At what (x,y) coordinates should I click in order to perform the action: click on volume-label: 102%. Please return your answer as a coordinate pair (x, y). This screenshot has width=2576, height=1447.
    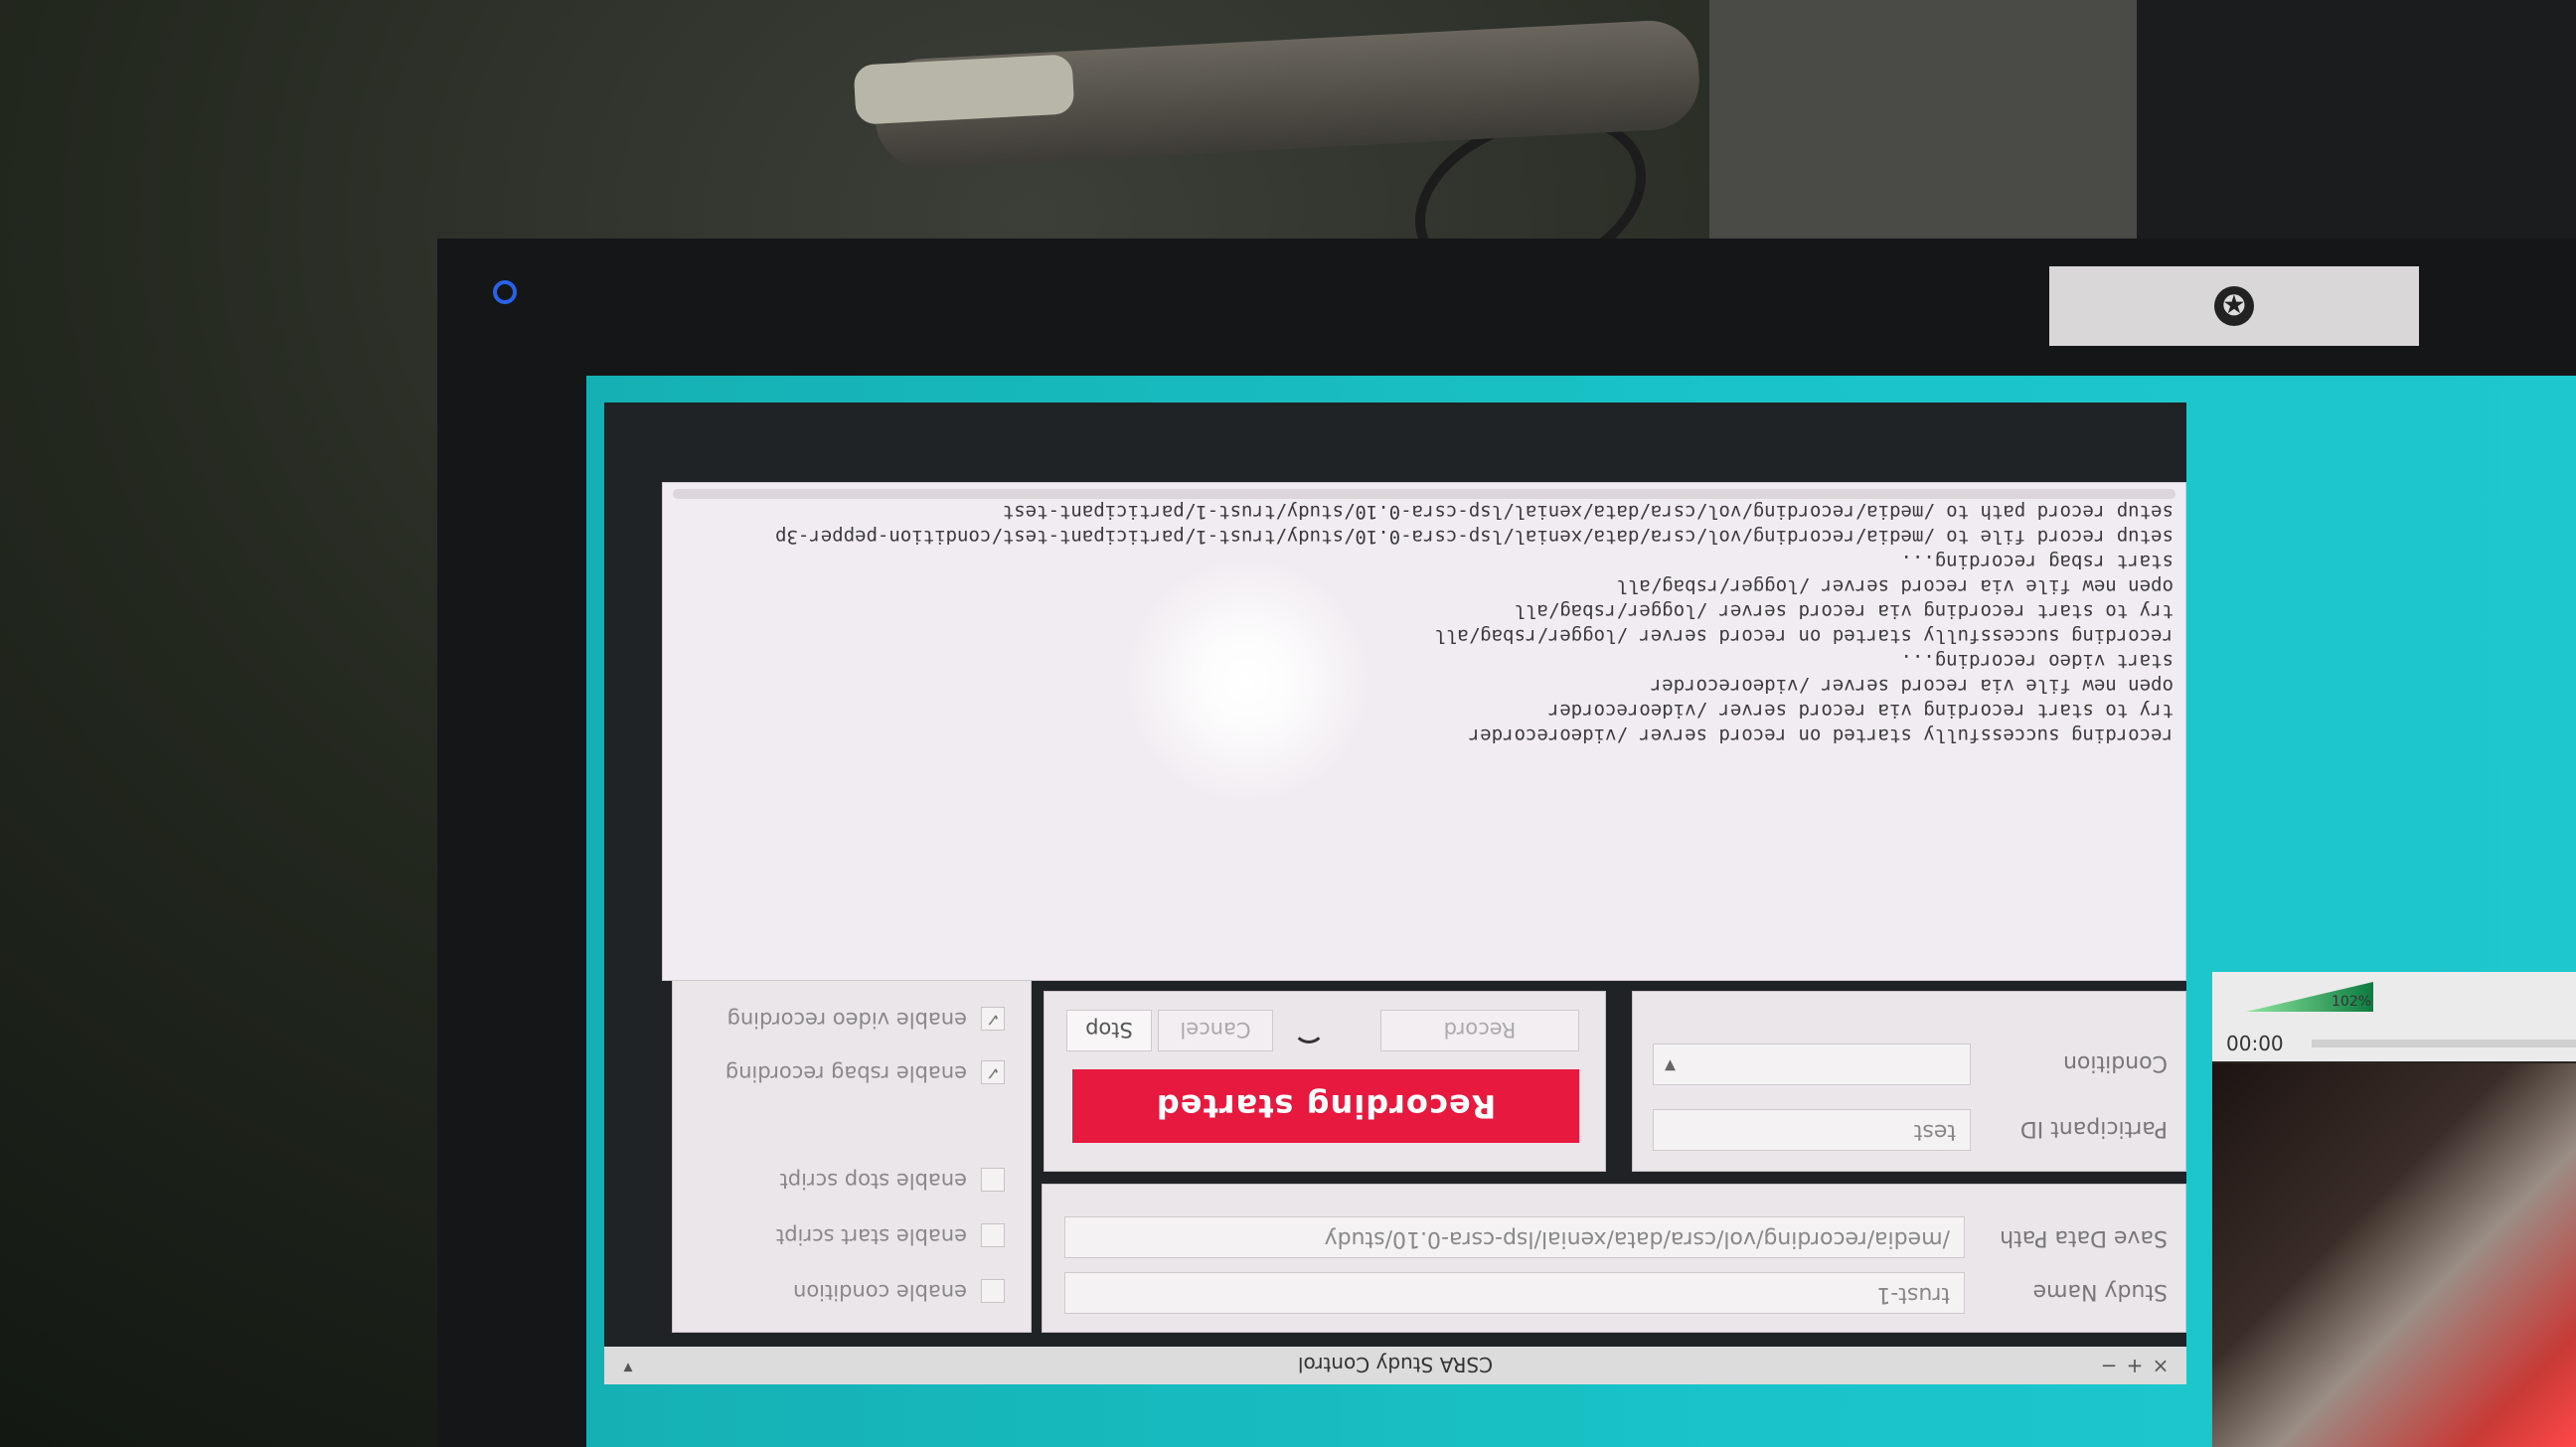
    Looking at the image, I should click on (2352, 1002).